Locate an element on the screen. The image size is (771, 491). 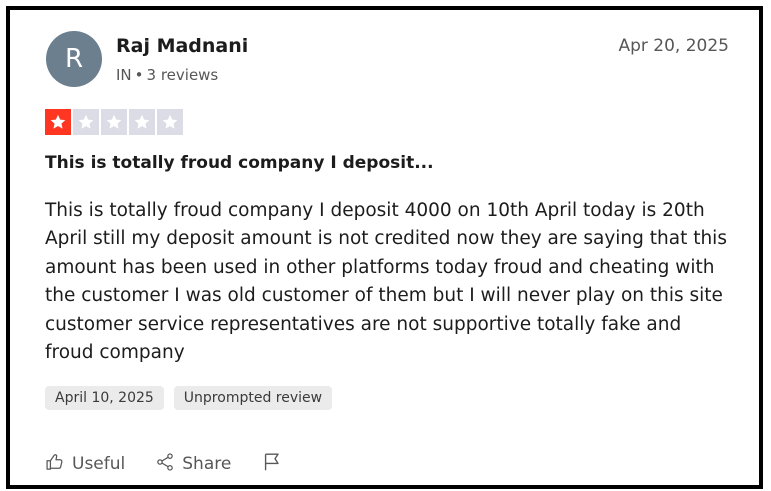
review-date: Apr 20, 2025 is located at coordinates (673, 46).